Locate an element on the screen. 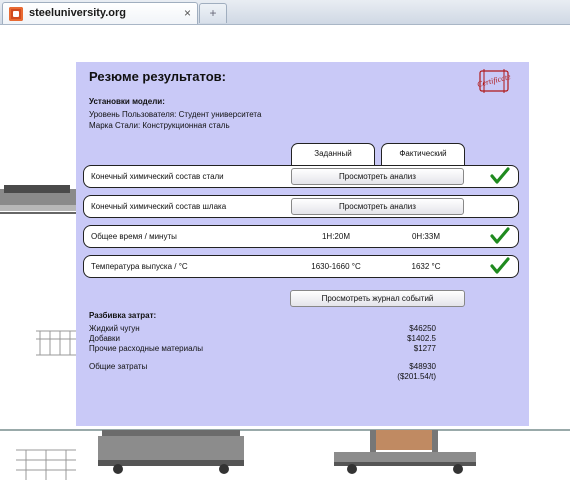 The height and width of the screenshot is (480, 570). target-time-value: 1Н:20М is located at coordinates (335, 236).